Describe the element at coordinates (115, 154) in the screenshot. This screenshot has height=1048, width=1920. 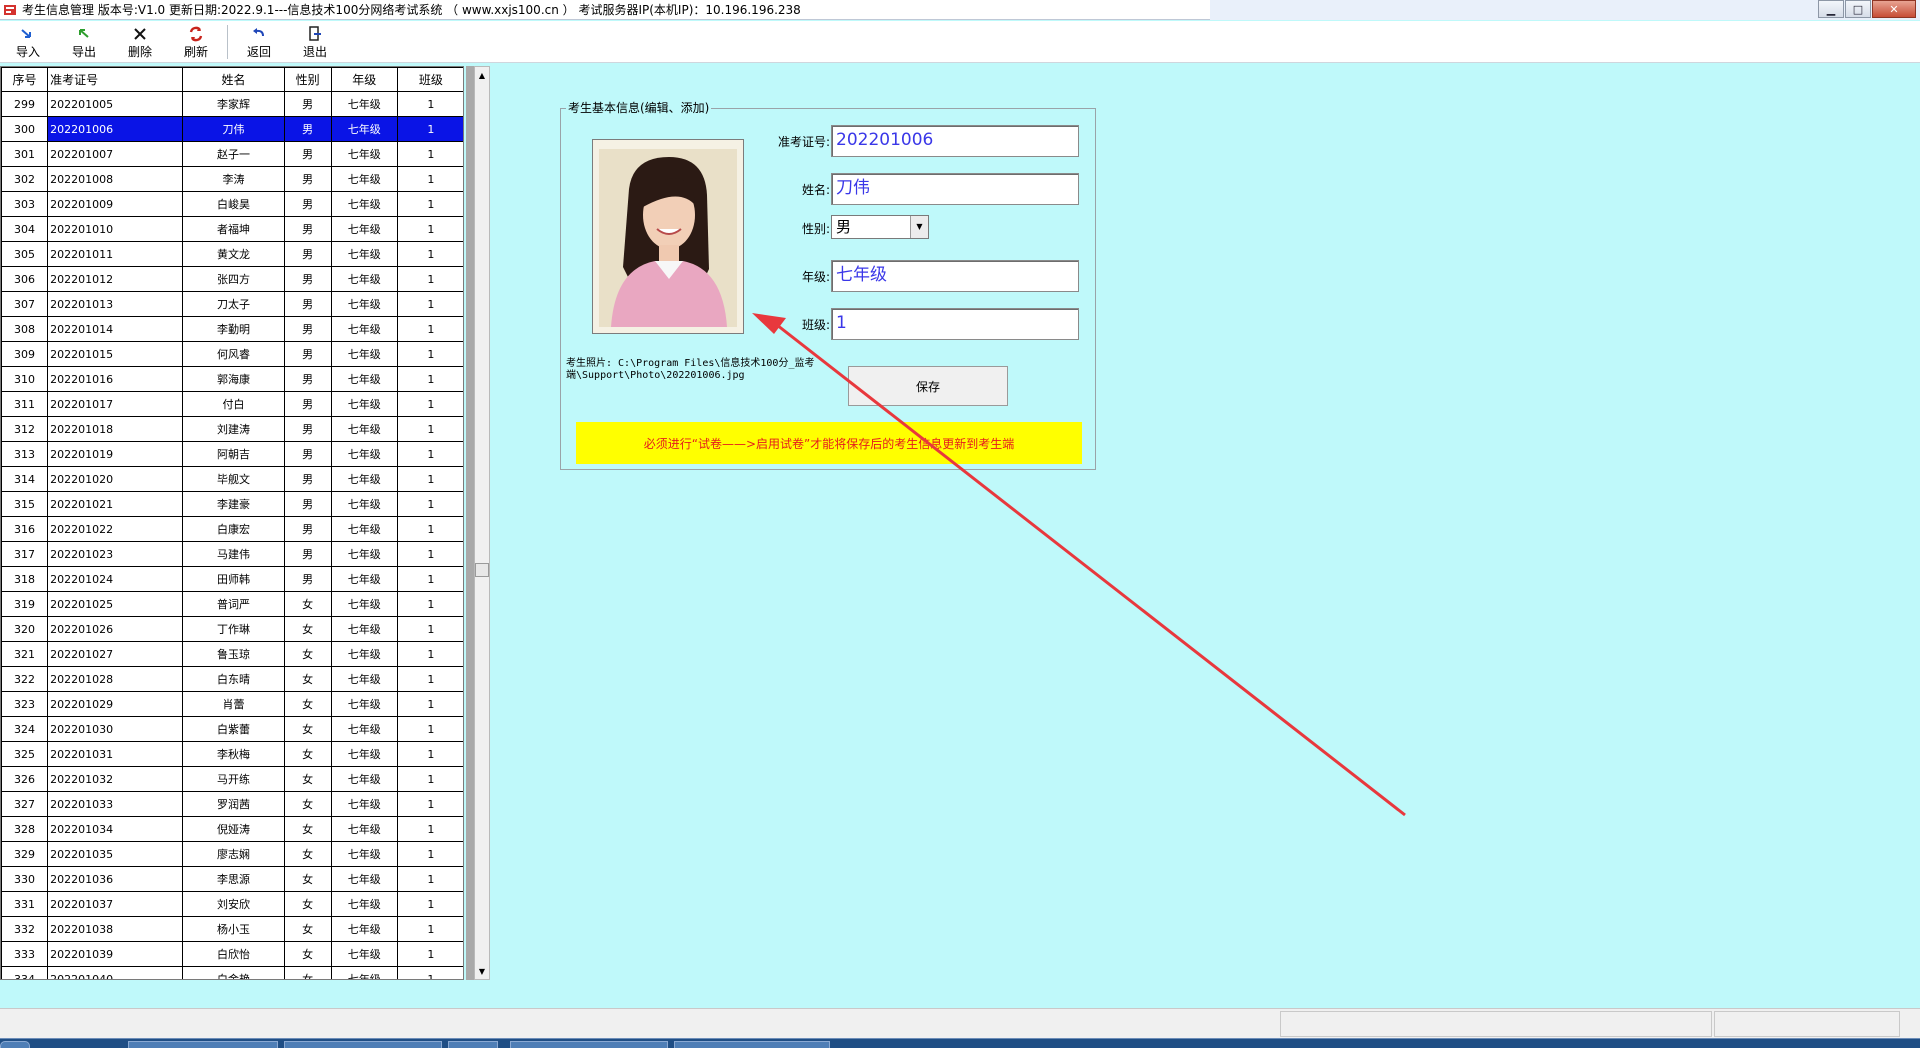
I see `cell-zkz: 202201007` at that location.